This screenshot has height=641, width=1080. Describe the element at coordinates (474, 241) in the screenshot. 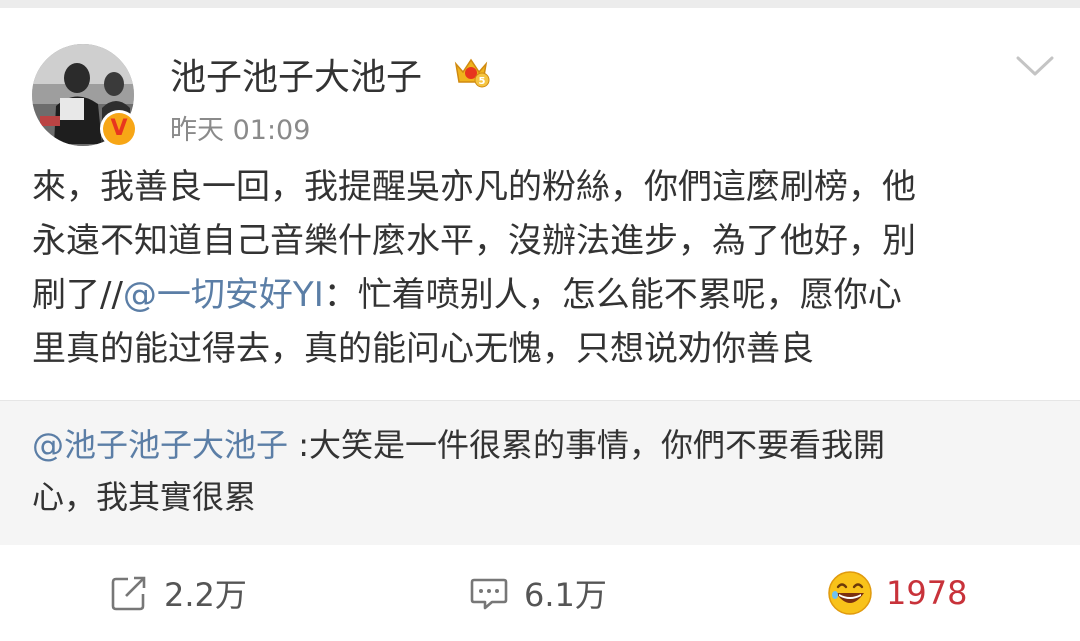

I see `post-text-line: 永遠不知道自己音樂什麼水平，沒辦法進步，為了他好，別` at that location.